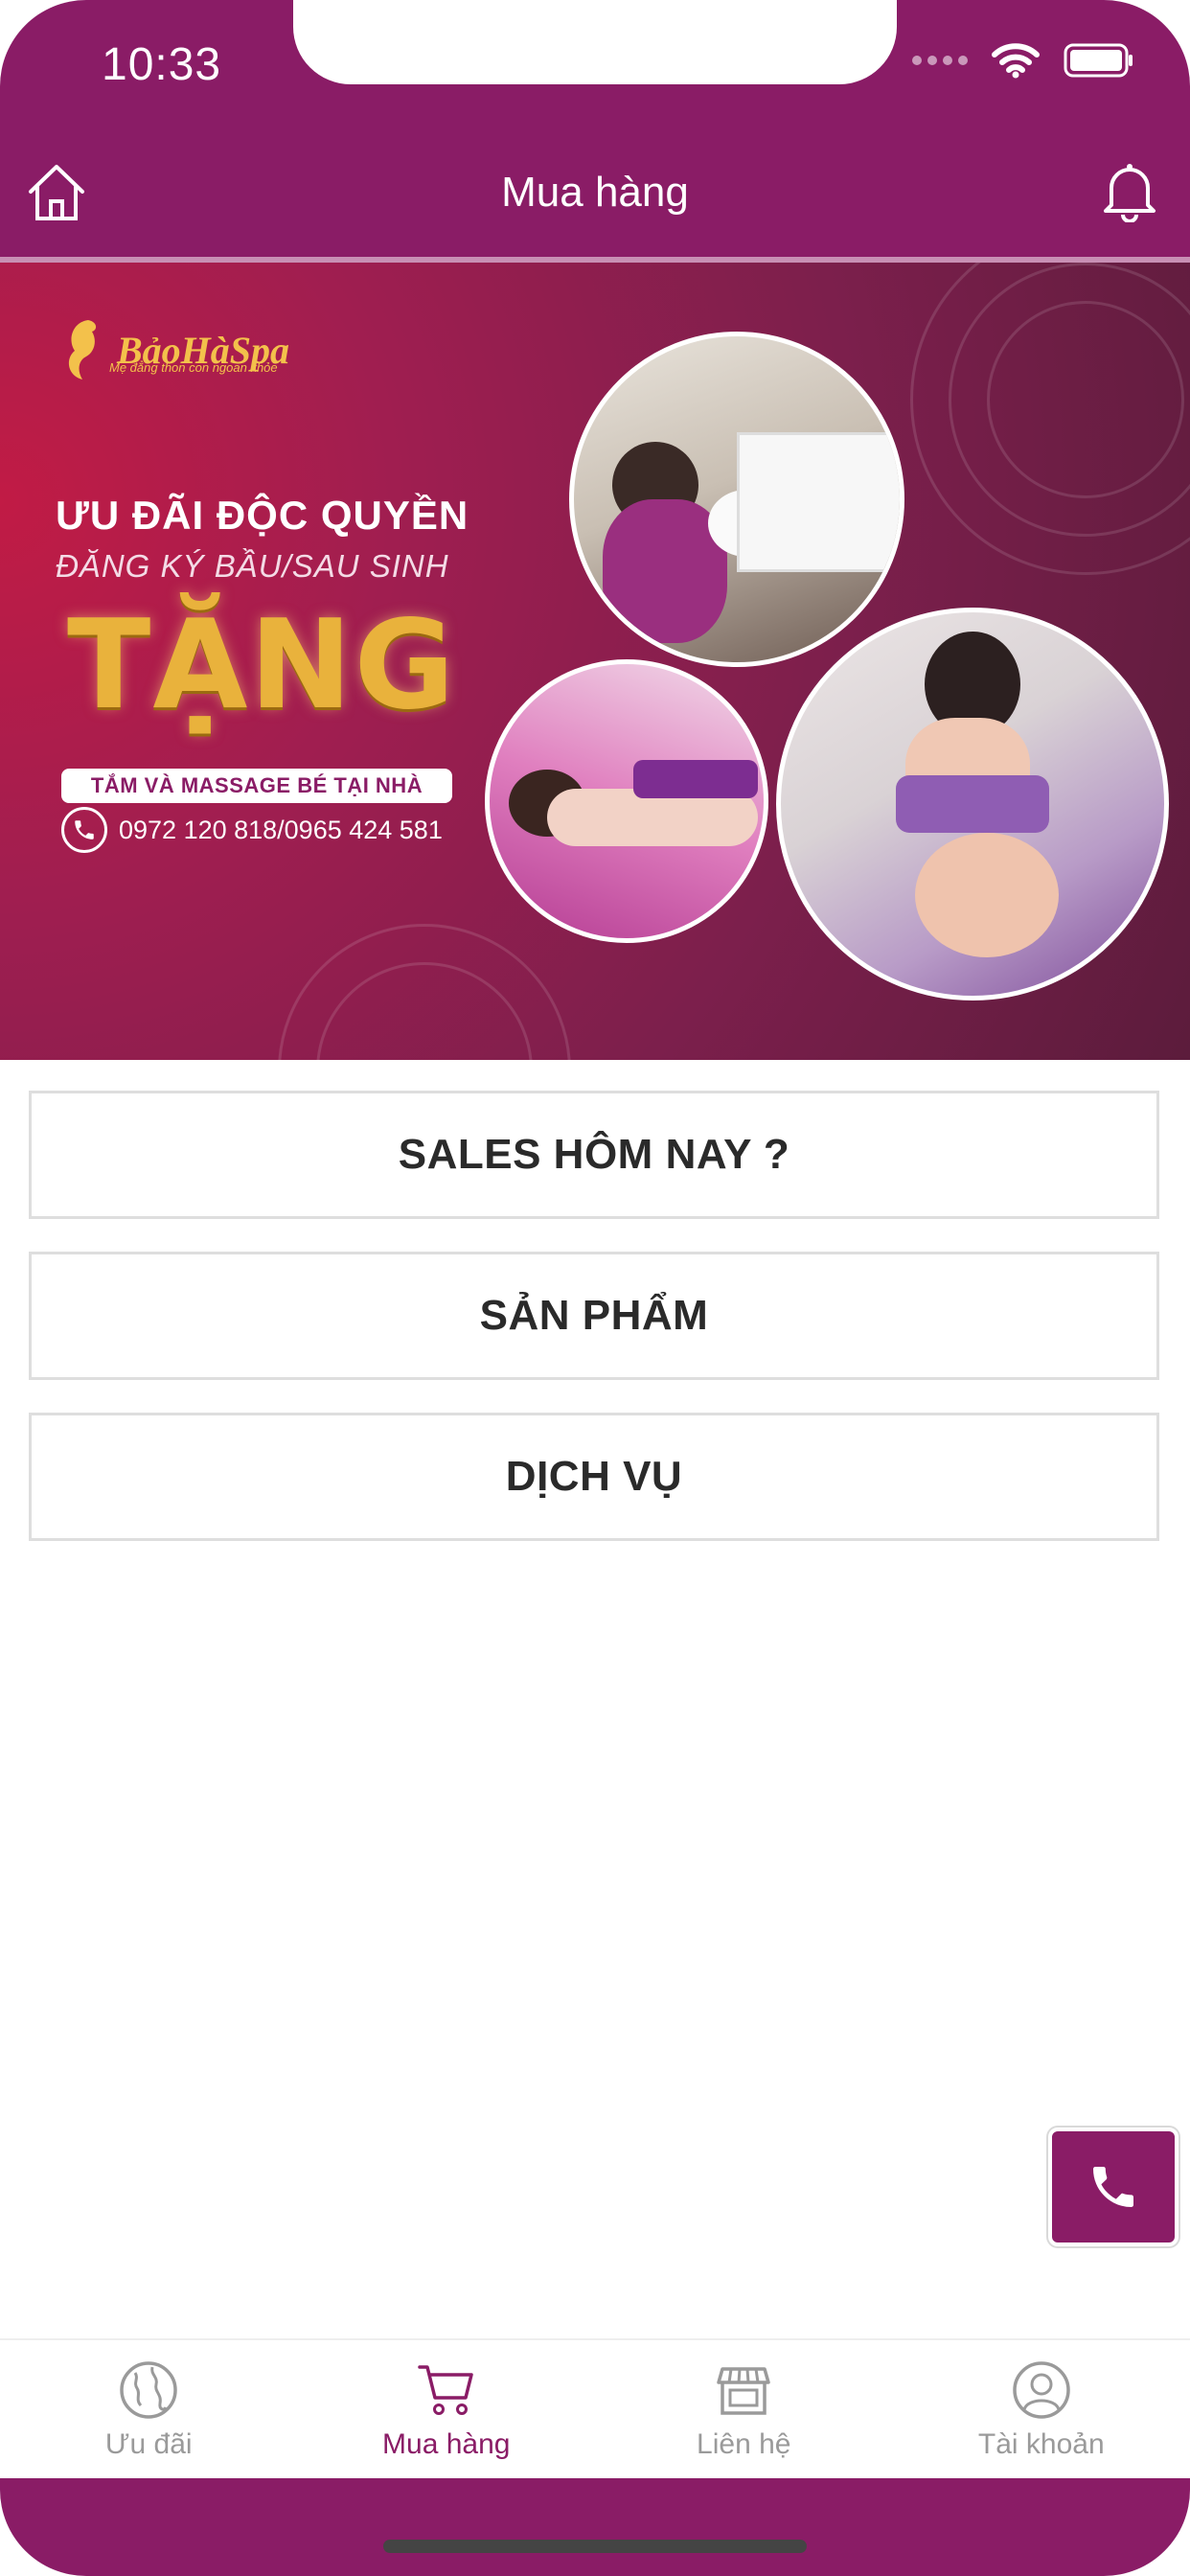 This screenshot has width=1190, height=2576. I want to click on bell-icon, so click(1130, 193).